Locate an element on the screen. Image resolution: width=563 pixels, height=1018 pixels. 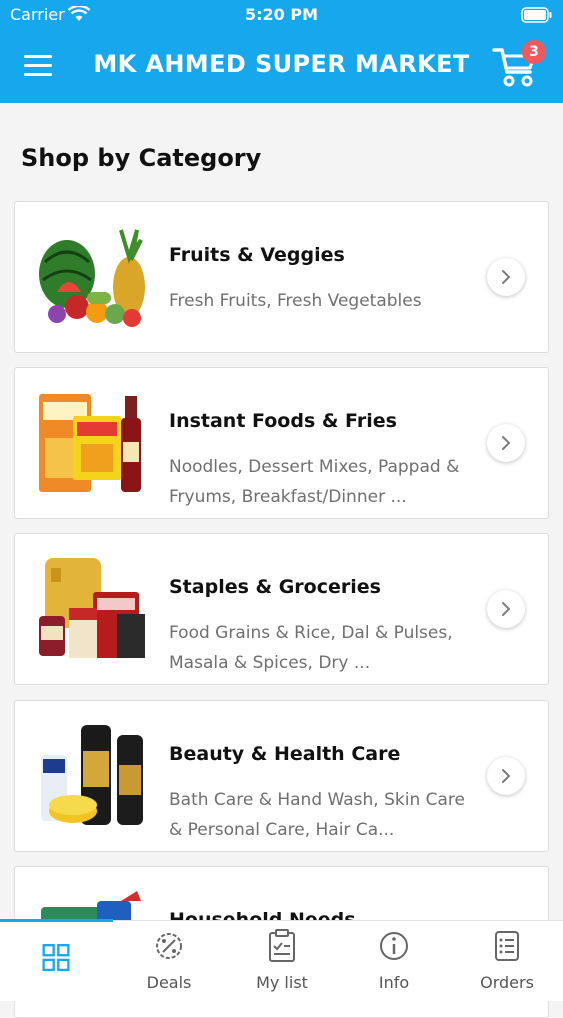
orders-icon is located at coordinates (507, 946).